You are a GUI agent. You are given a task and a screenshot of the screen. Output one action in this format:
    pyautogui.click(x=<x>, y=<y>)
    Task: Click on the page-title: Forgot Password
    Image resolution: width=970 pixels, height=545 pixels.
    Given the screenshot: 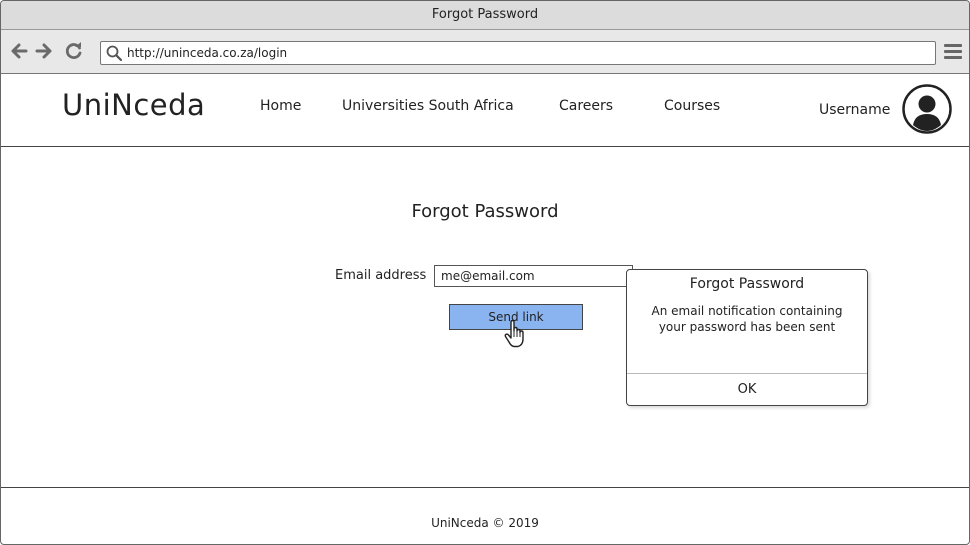 What is the action you would take?
    pyautogui.click(x=485, y=211)
    